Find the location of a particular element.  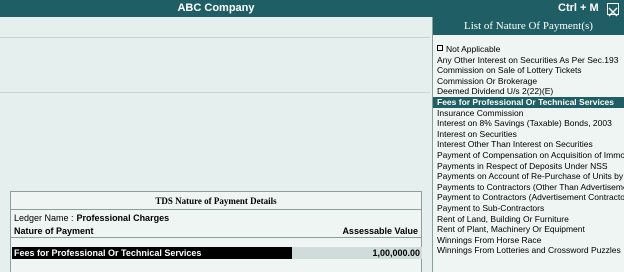

list-item: Payment to Sub-Contractors is located at coordinates (528, 208).